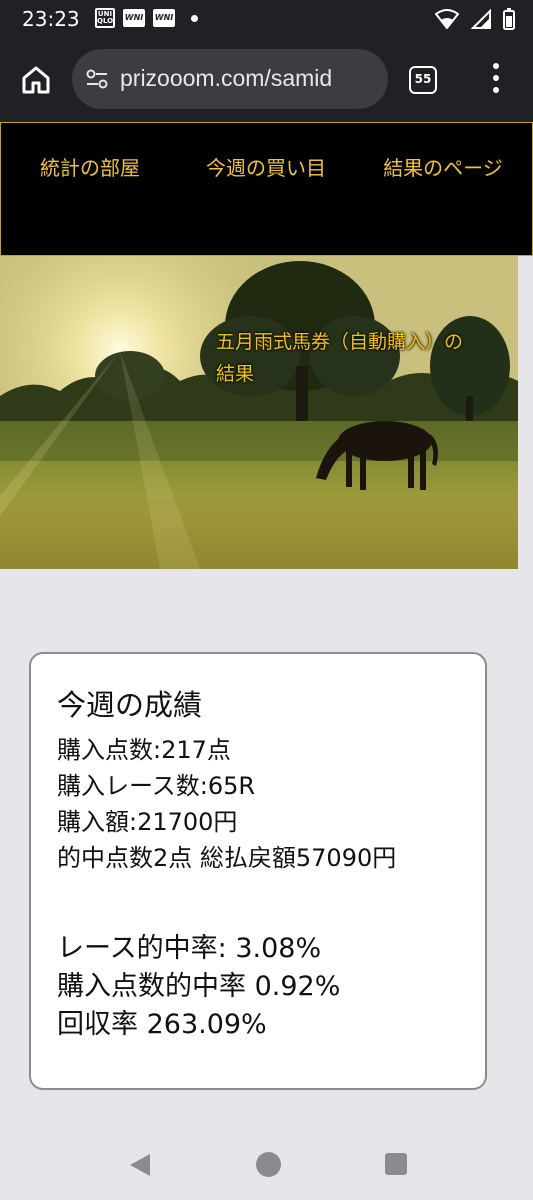 This screenshot has height=1200, width=533. I want to click on signal-icon, so click(481, 19).